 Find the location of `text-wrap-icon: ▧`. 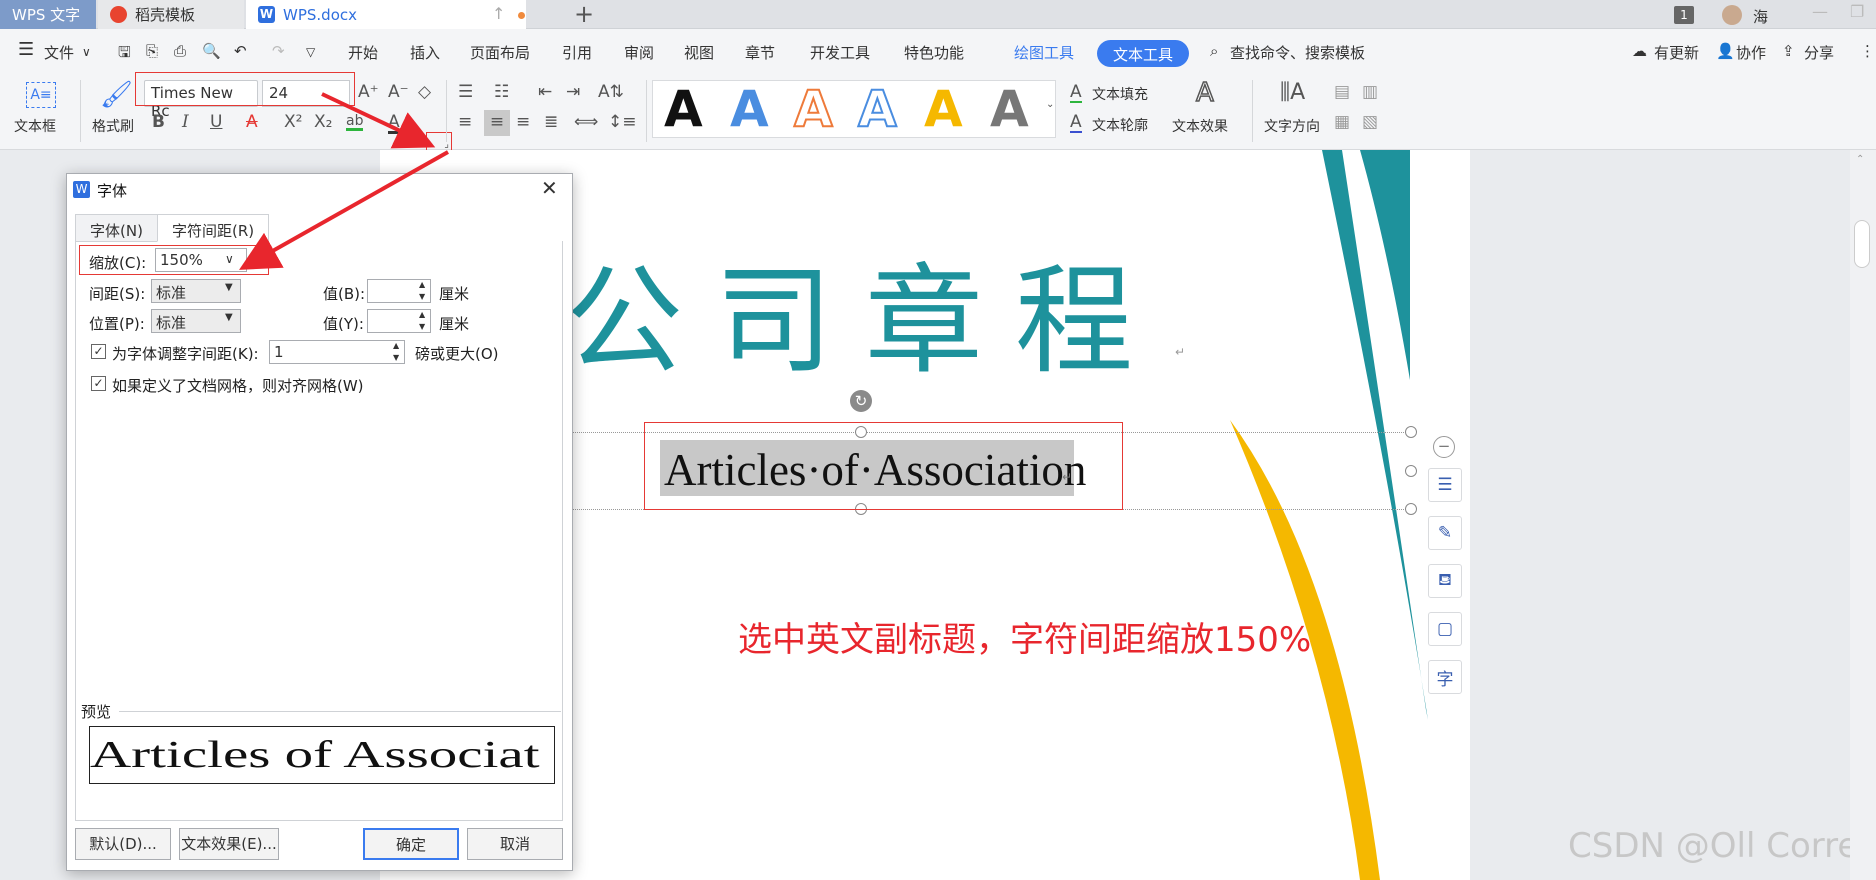

text-wrap-icon: ▧ is located at coordinates (1370, 122).